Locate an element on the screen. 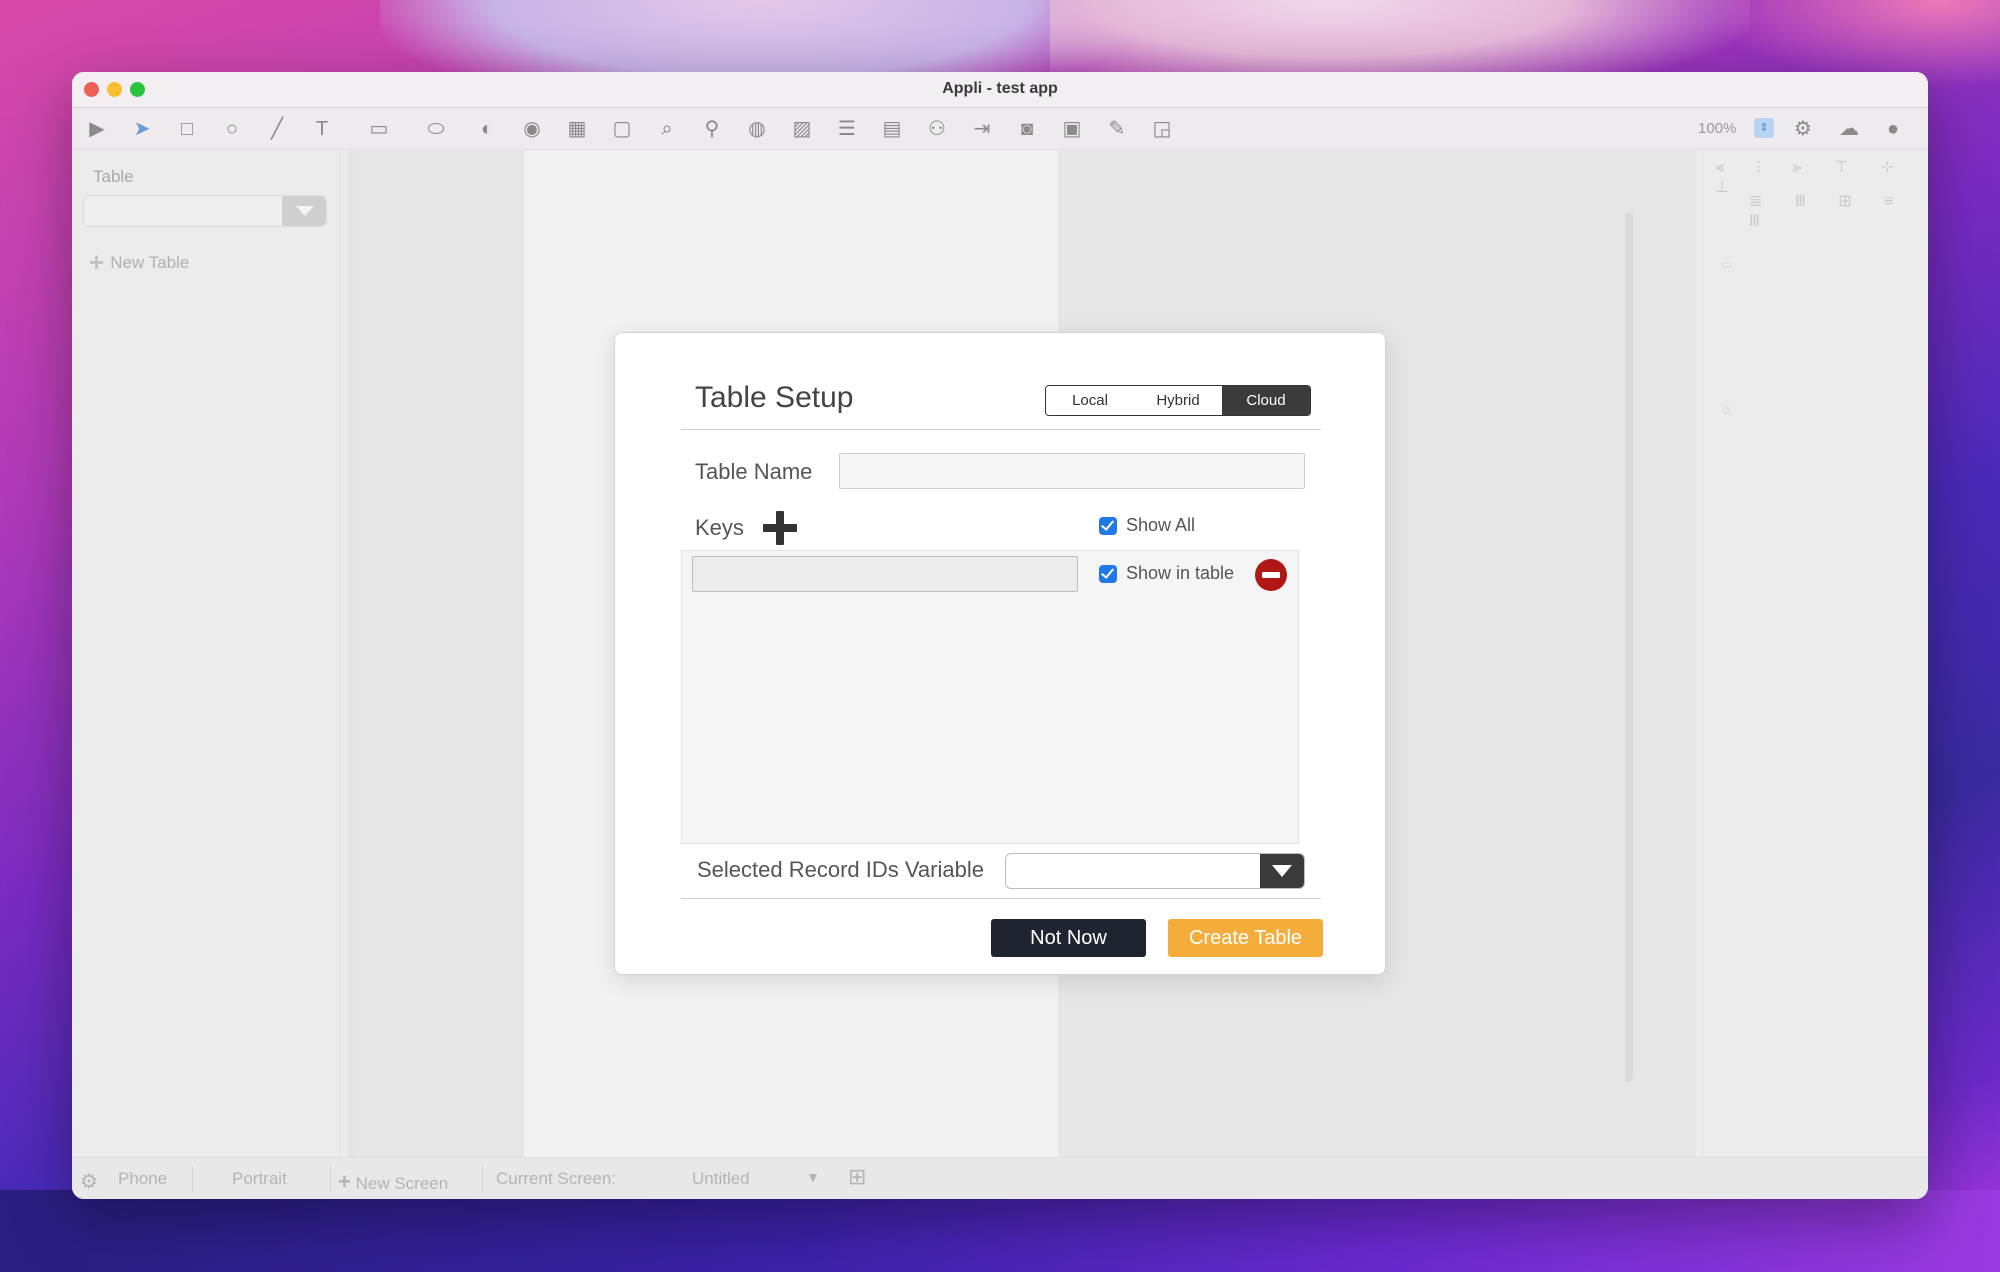 The height and width of the screenshot is (1272, 2000). new-table-label: New Table is located at coordinates (150, 262).